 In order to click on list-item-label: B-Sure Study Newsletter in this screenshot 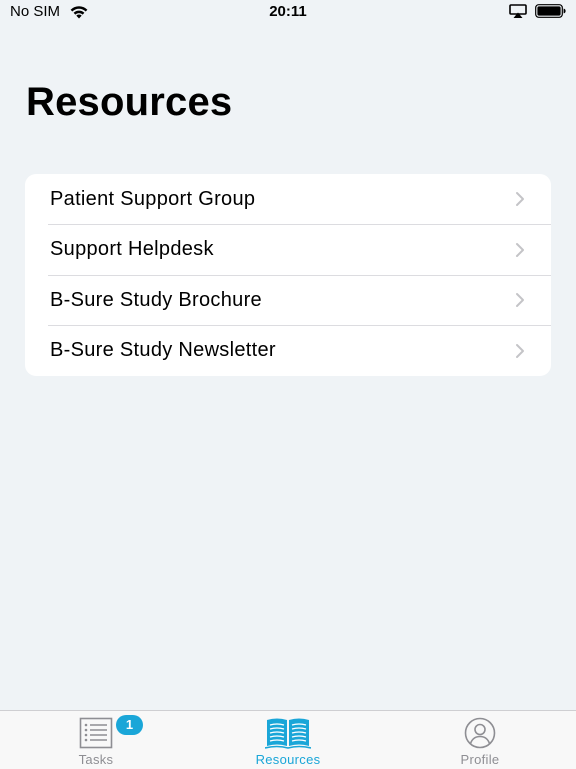, I will do `click(163, 350)`.